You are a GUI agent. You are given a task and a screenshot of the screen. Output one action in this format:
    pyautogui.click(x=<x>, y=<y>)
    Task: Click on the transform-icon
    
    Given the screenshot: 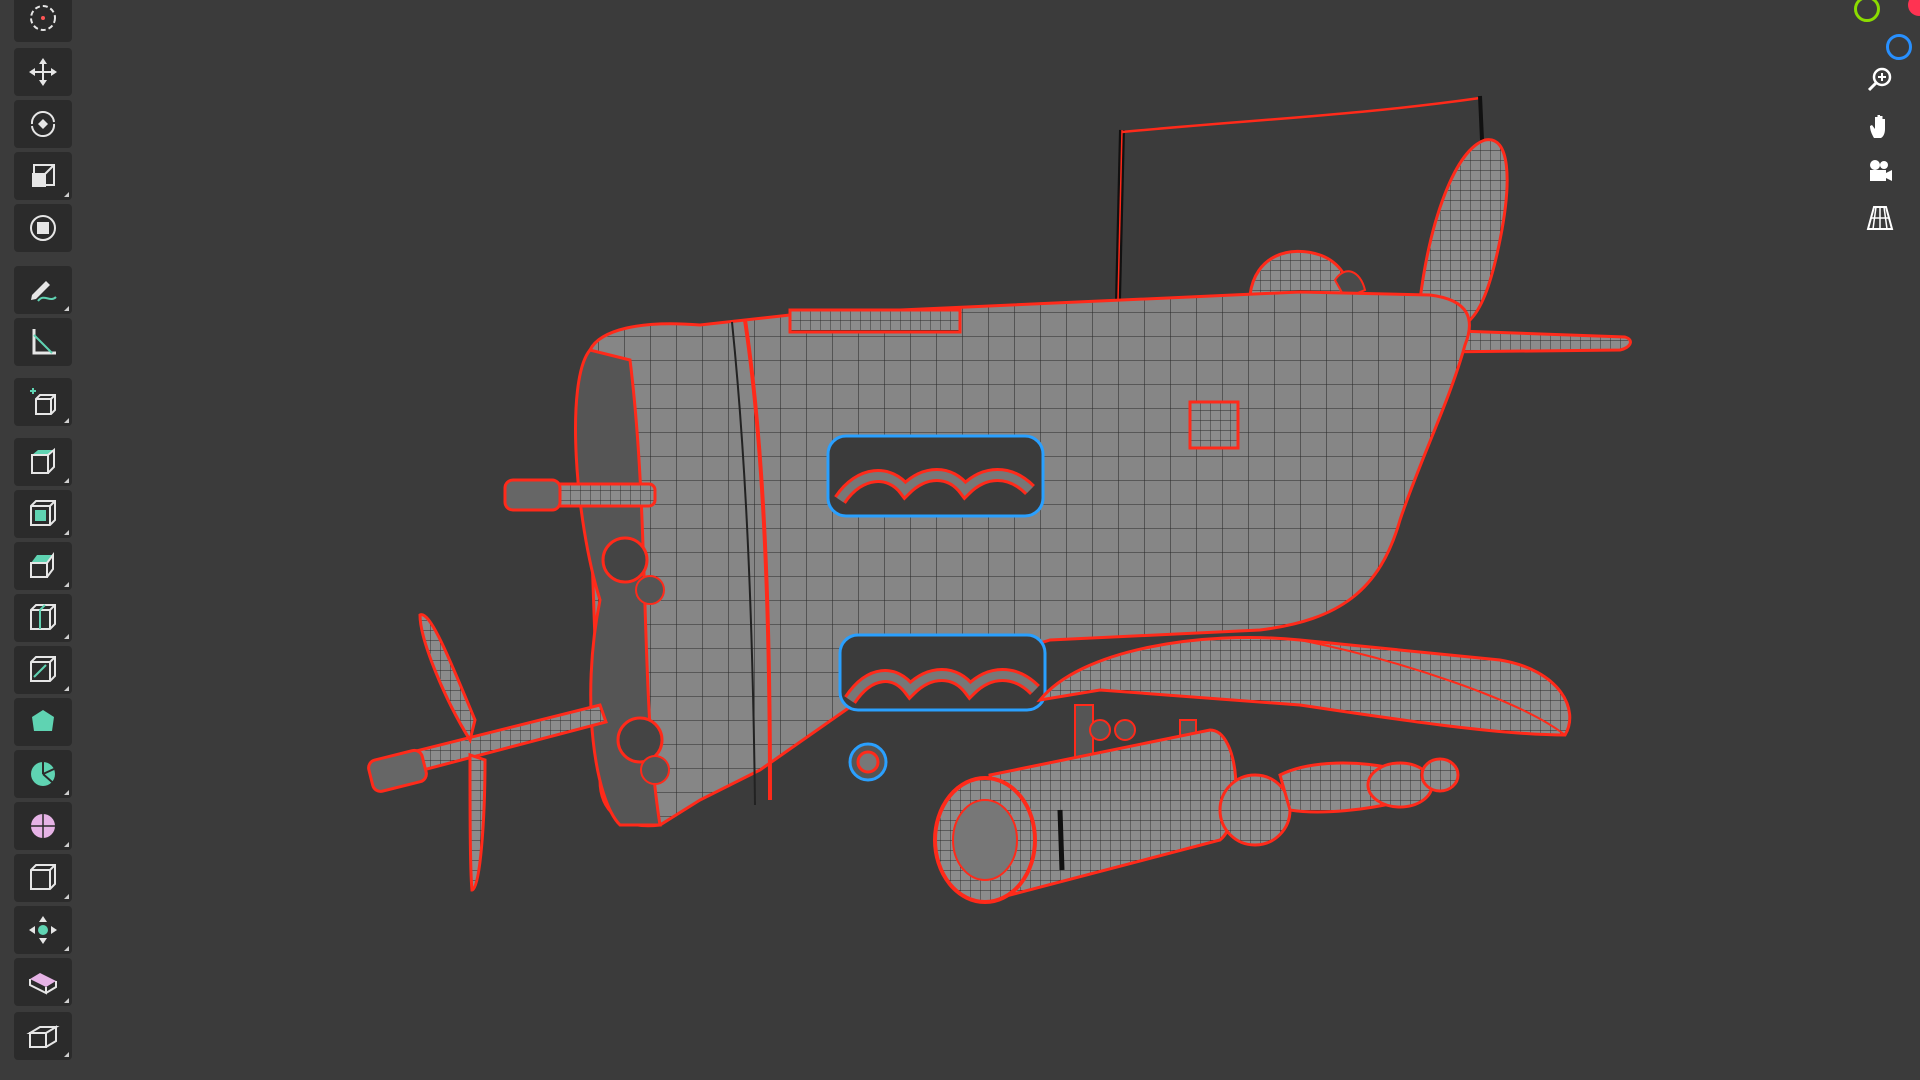 What is the action you would take?
    pyautogui.click(x=43, y=228)
    